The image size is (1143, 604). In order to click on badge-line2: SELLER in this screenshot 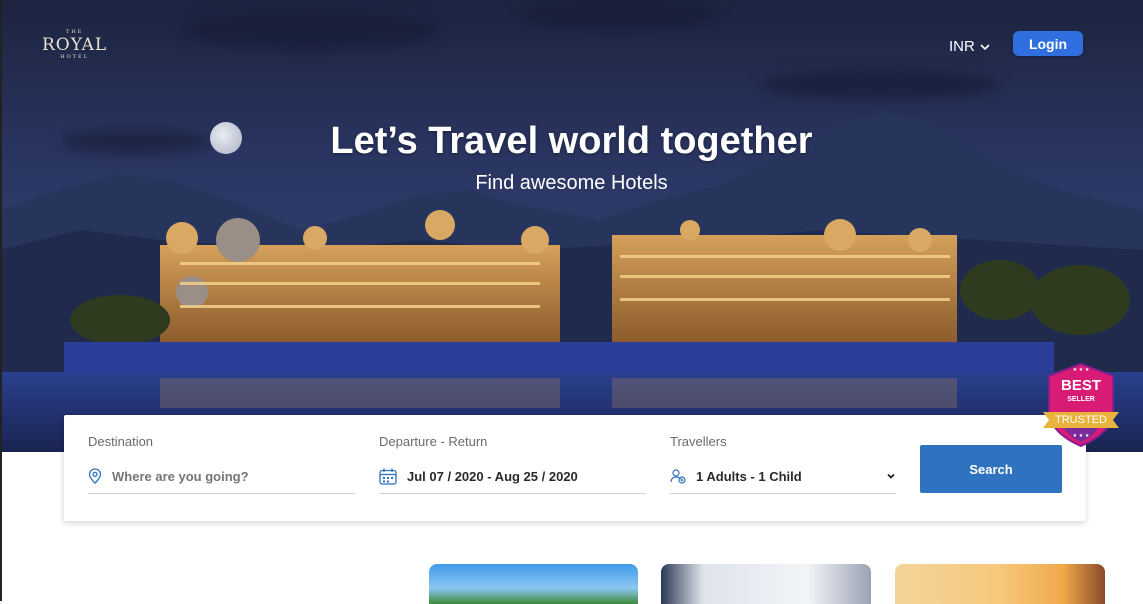, I will do `click(1081, 399)`.